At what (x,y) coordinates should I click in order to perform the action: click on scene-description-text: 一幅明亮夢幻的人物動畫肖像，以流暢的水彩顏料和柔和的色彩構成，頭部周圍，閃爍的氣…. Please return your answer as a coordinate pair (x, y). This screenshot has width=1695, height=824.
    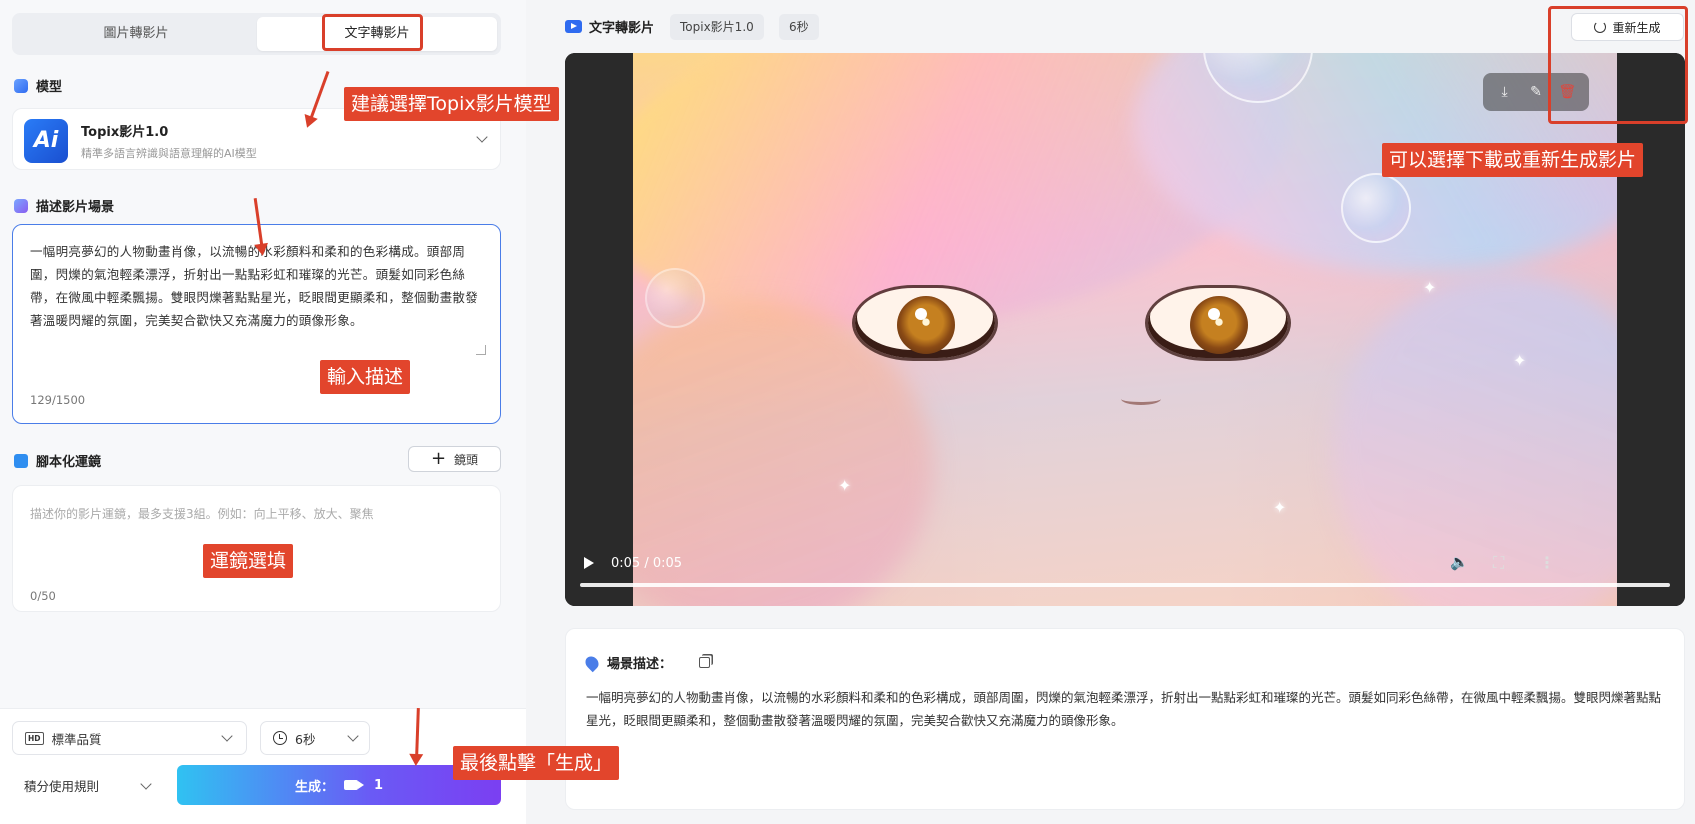
    Looking at the image, I should click on (1124, 709).